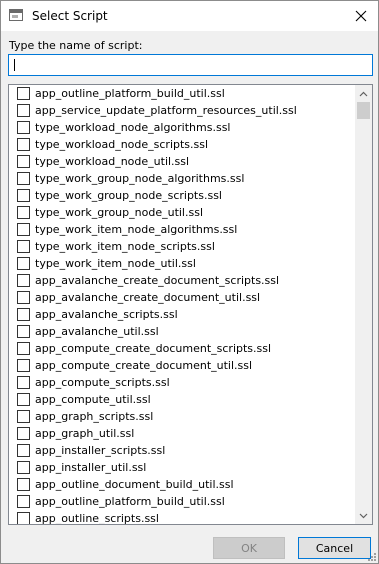 The height and width of the screenshot is (564, 379). I want to click on script-list-item: app_outline_document_build_util.ssl, so click(182, 484).